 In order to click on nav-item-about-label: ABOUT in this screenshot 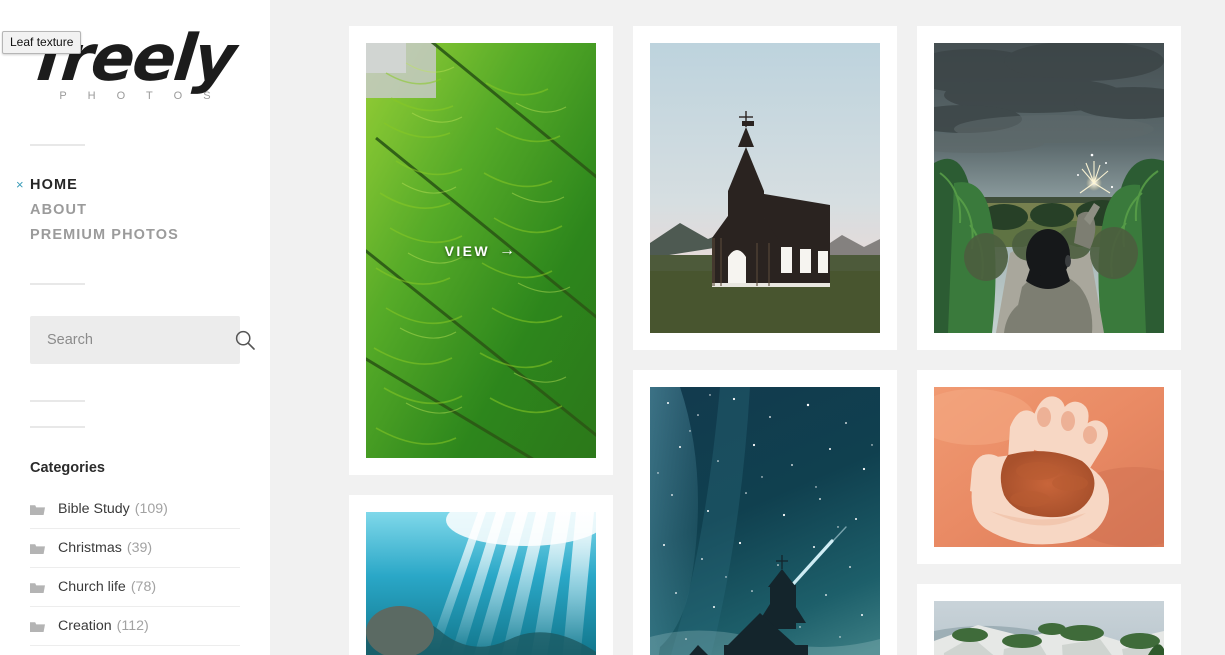, I will do `click(59, 209)`.